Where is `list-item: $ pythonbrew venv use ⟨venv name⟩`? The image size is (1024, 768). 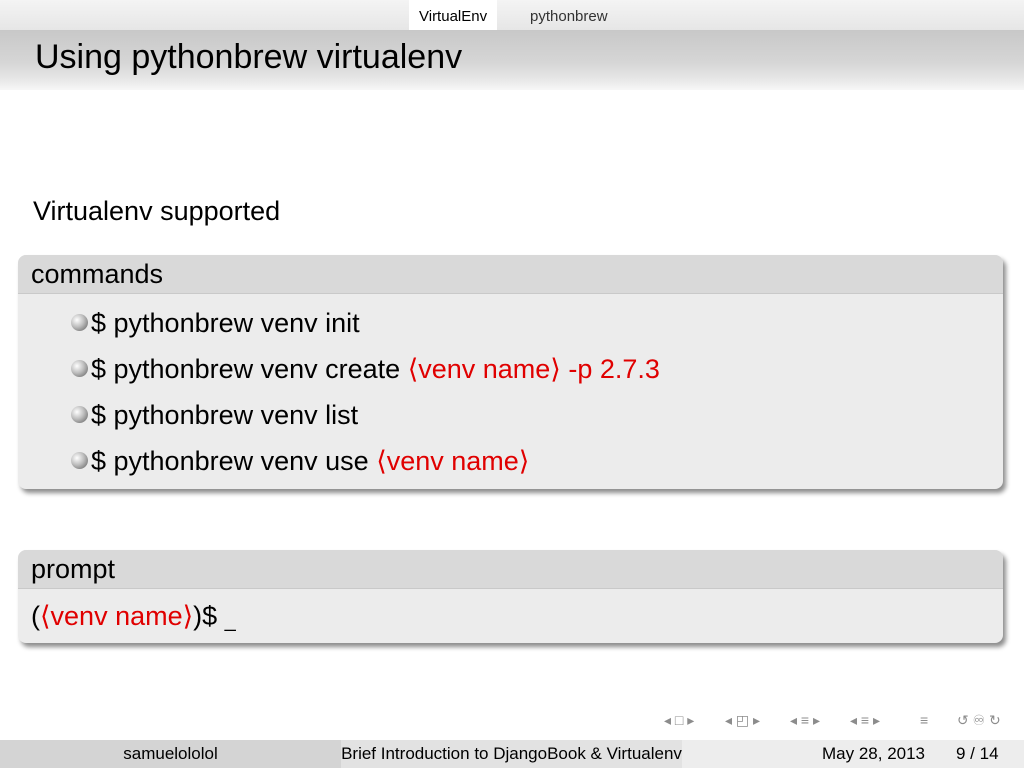
list-item: $ pythonbrew venv use ⟨venv name⟩ is located at coordinates (517, 461).